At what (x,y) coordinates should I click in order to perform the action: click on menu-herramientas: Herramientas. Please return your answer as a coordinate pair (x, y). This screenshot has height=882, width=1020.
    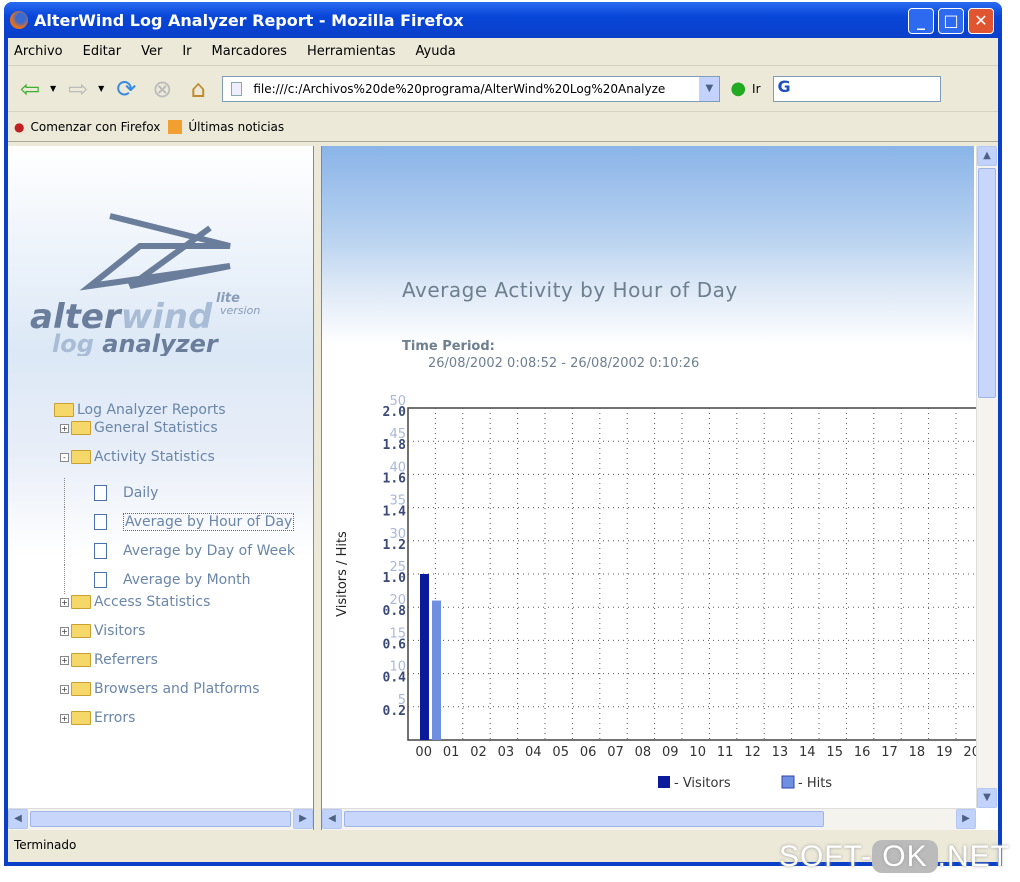
    Looking at the image, I should click on (351, 51).